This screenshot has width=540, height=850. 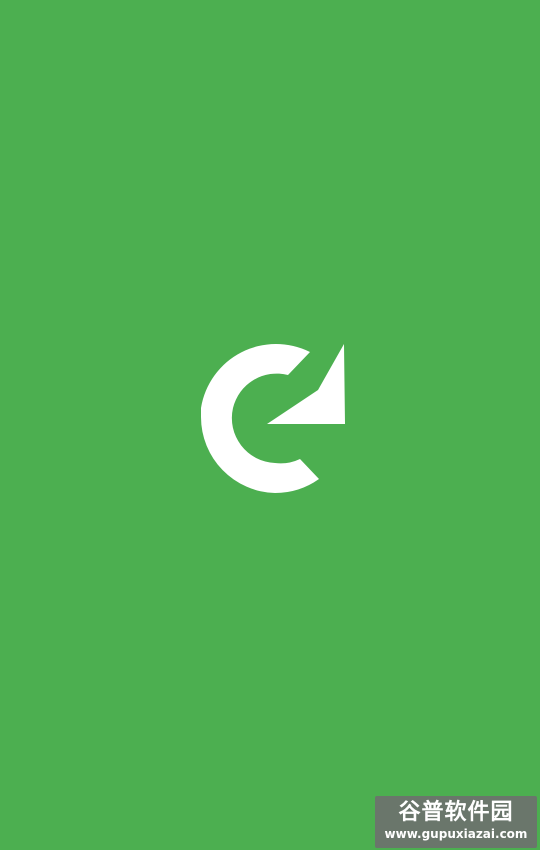 What do you see at coordinates (456, 812) in the screenshot?
I see `watermark-logo: 谷普软件园` at bounding box center [456, 812].